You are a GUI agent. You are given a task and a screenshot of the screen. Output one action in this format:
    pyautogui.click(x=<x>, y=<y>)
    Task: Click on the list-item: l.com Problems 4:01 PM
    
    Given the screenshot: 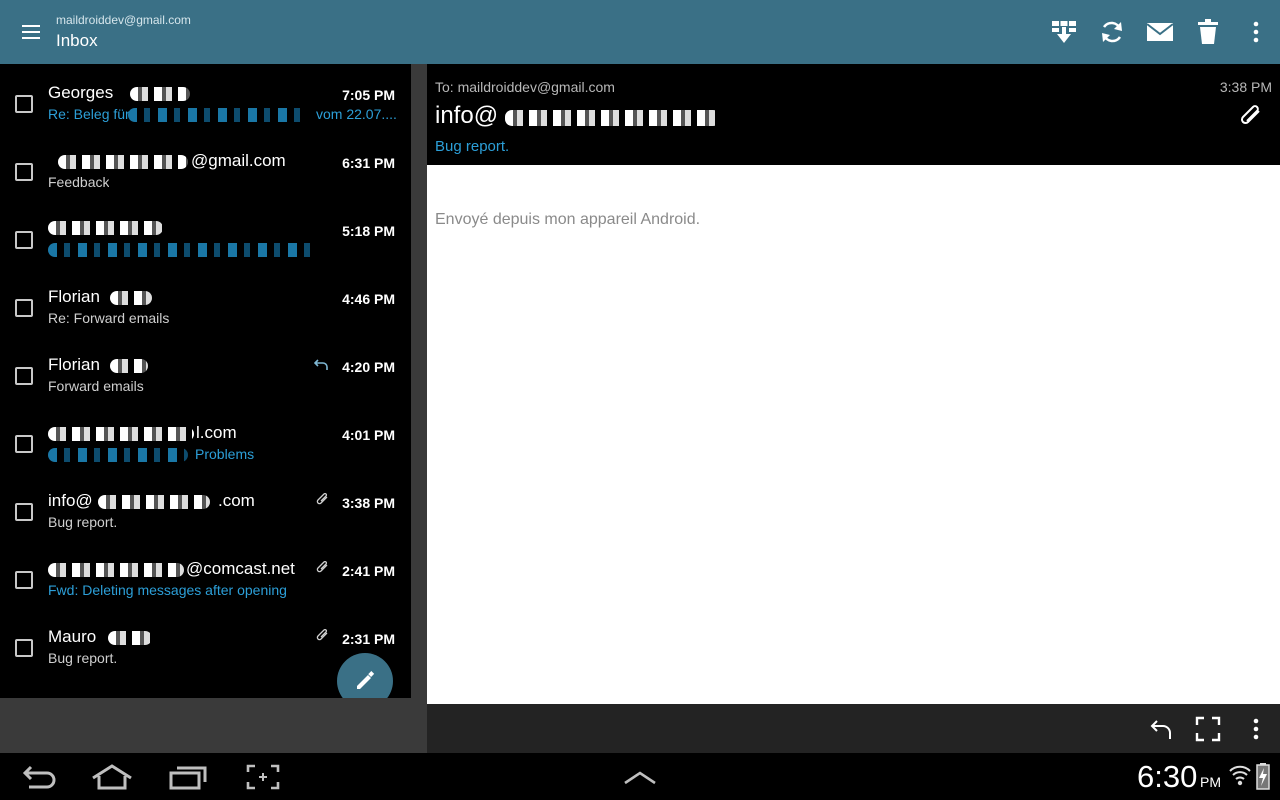 What is the action you would take?
    pyautogui.click(x=205, y=438)
    